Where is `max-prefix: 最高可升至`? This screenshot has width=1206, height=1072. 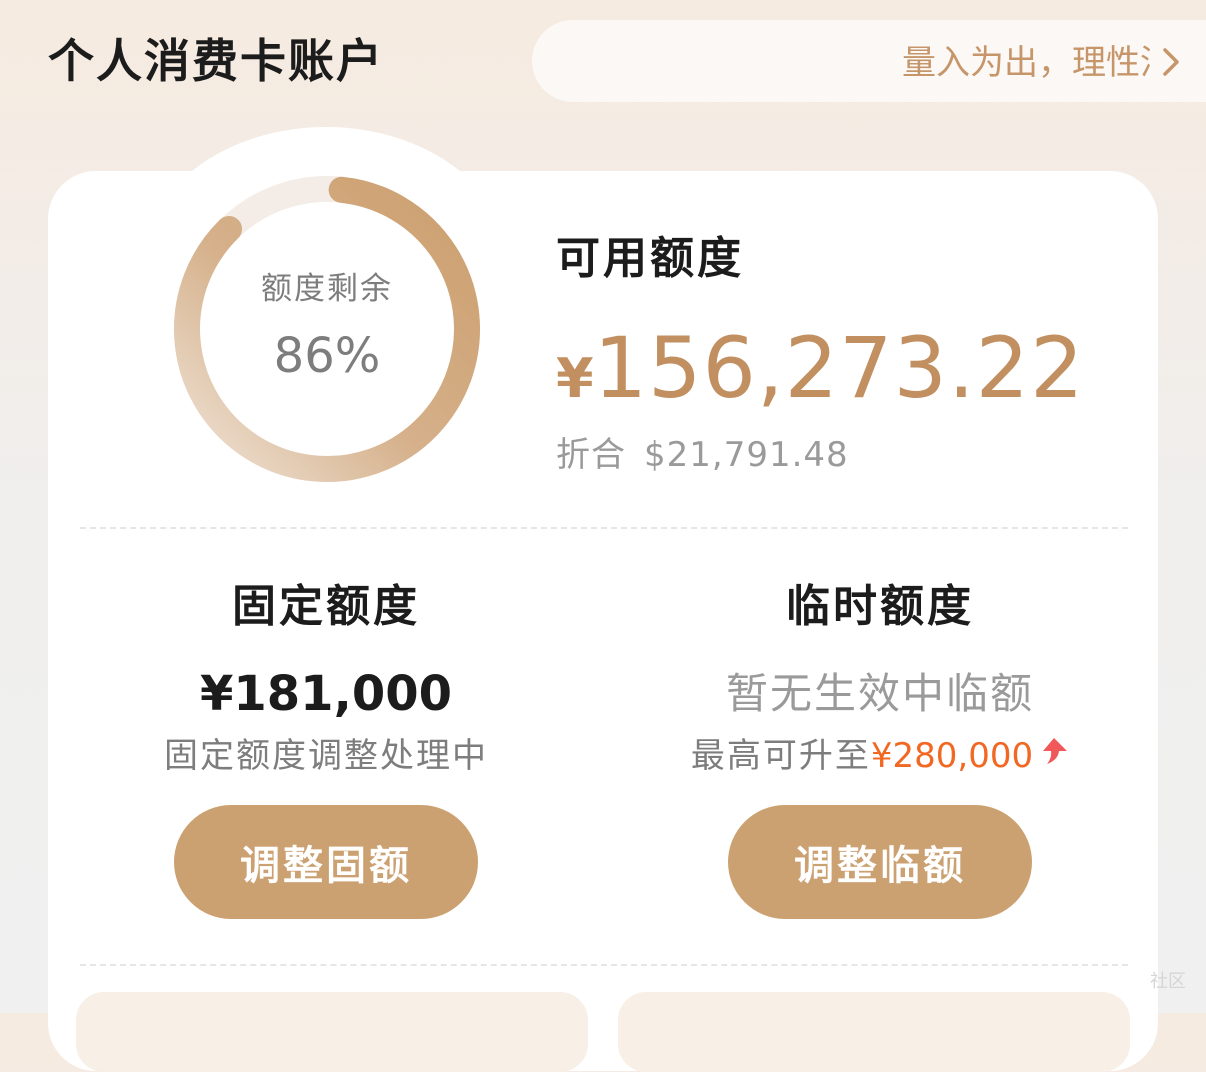 max-prefix: 最高可升至 is located at coordinates (780, 756).